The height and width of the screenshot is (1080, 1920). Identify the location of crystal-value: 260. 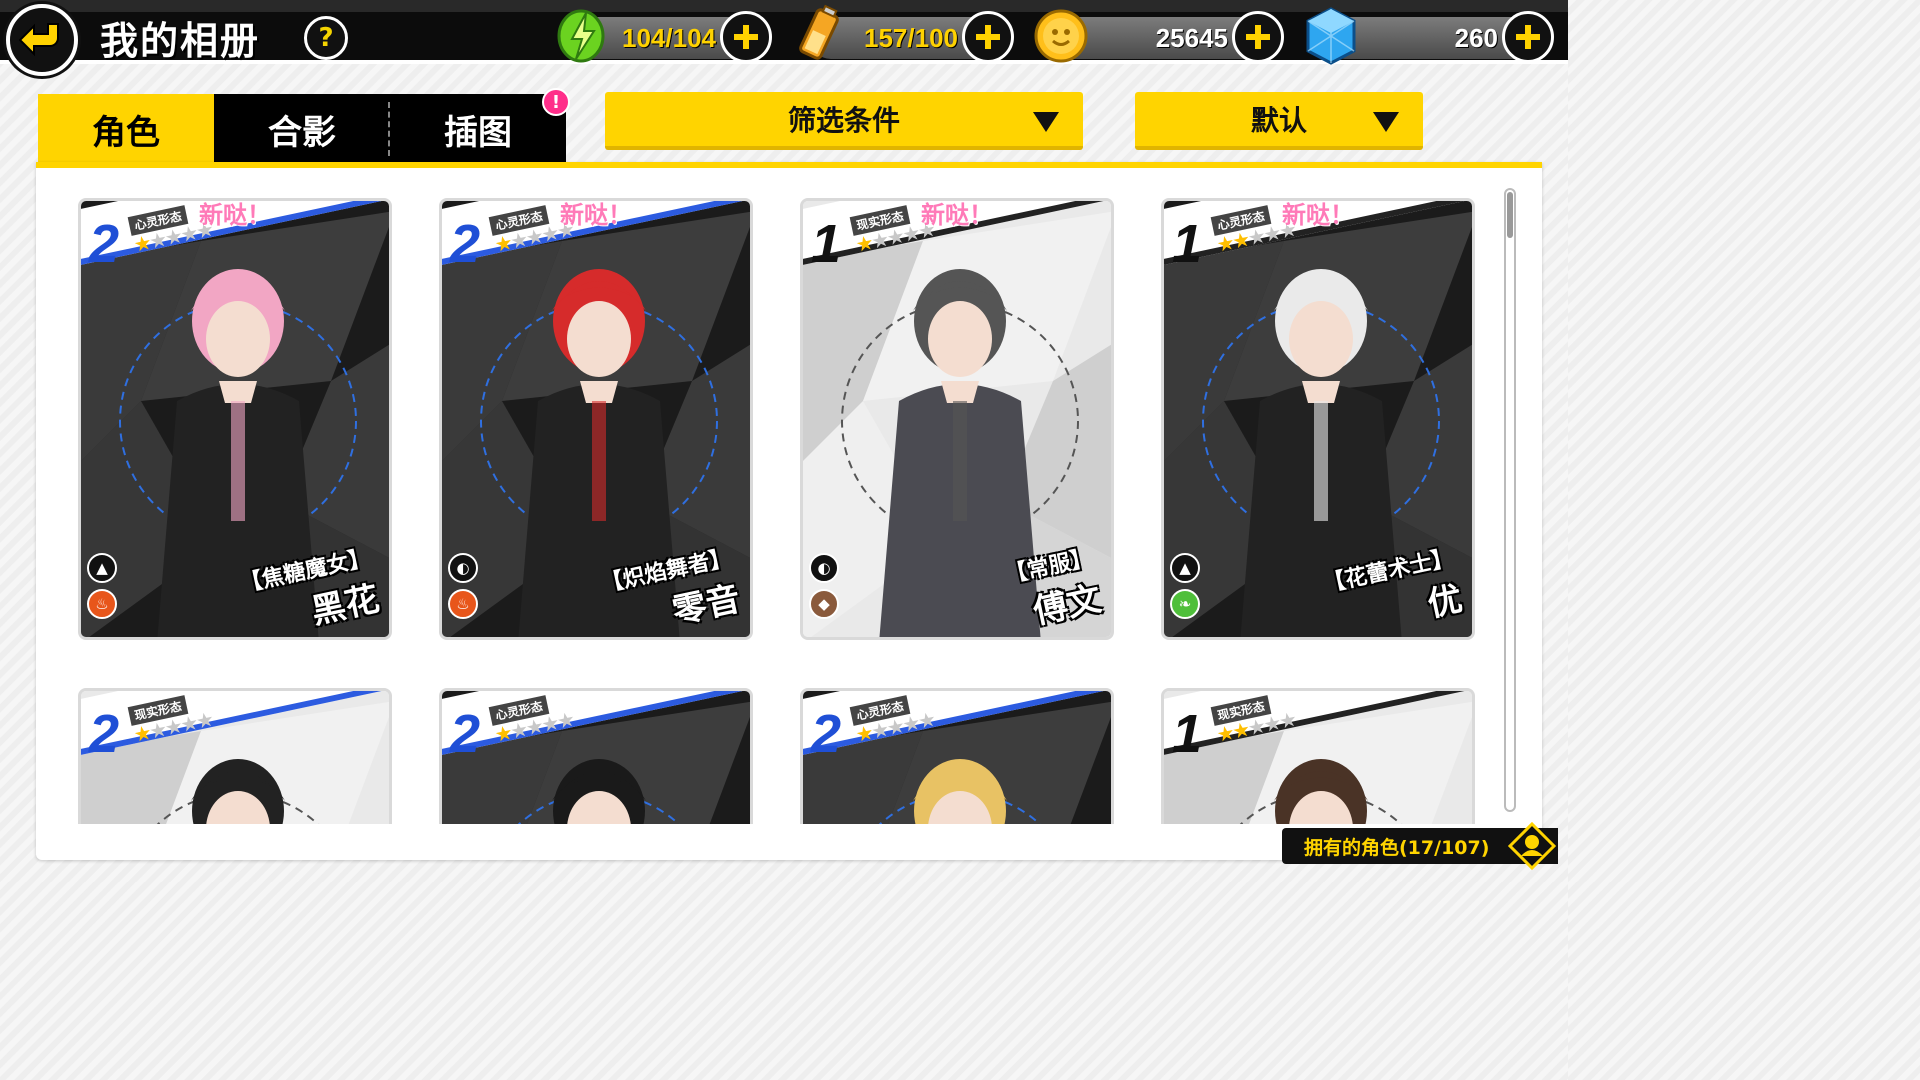
(1476, 37).